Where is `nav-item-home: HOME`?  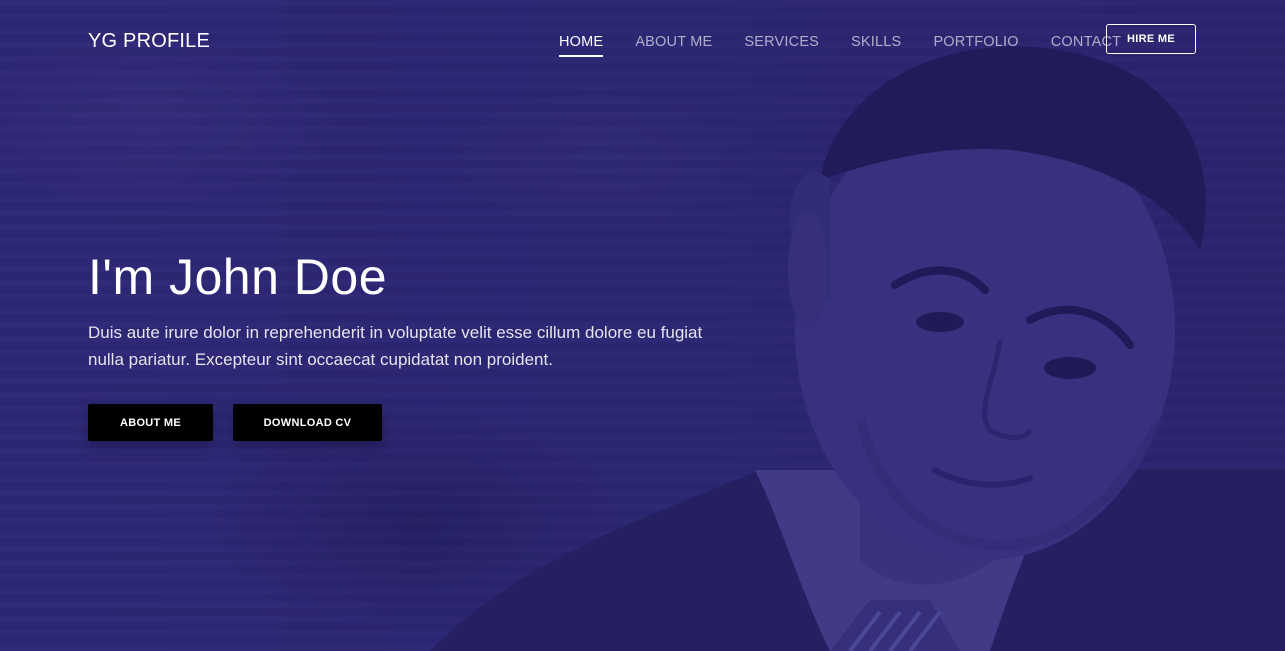 nav-item-home: HOME is located at coordinates (581, 45).